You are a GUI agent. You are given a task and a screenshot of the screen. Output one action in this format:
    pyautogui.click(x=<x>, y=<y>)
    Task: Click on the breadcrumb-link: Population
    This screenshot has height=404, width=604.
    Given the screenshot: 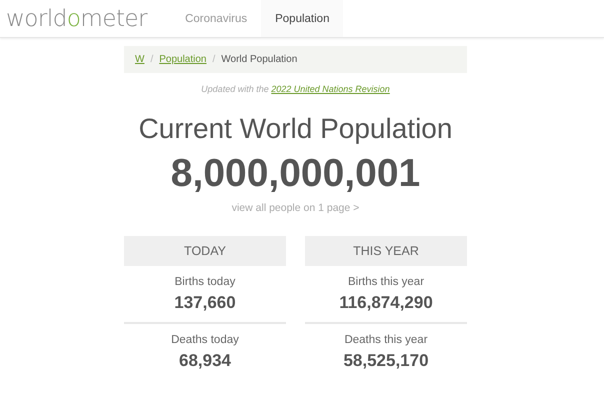 What is the action you would take?
    pyautogui.click(x=182, y=59)
    